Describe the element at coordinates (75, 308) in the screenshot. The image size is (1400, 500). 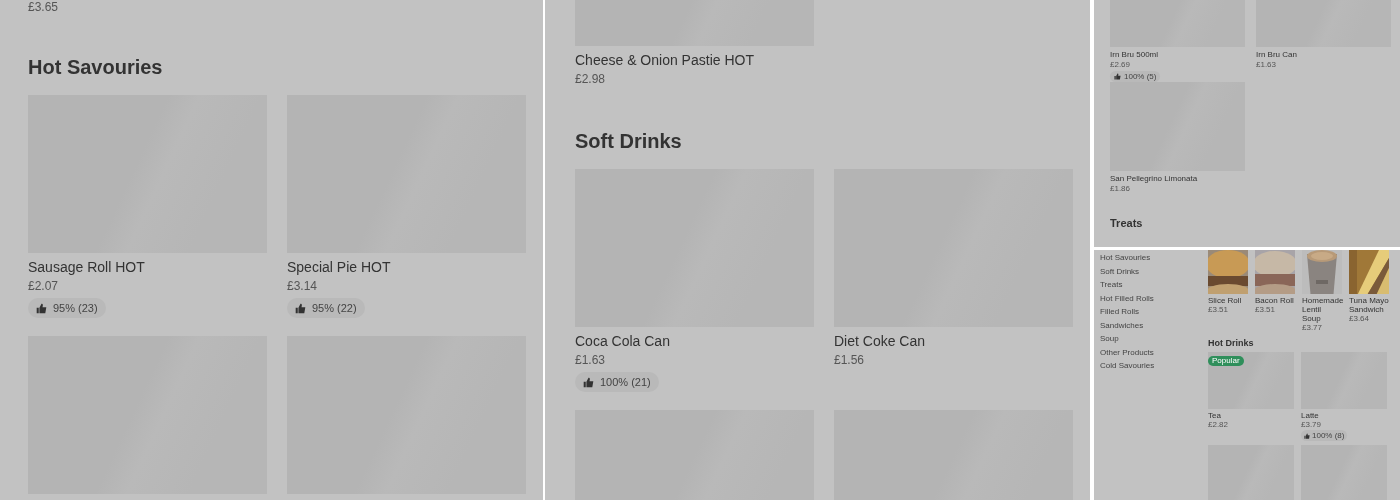
I see `rating-text: 95% (23)` at that location.